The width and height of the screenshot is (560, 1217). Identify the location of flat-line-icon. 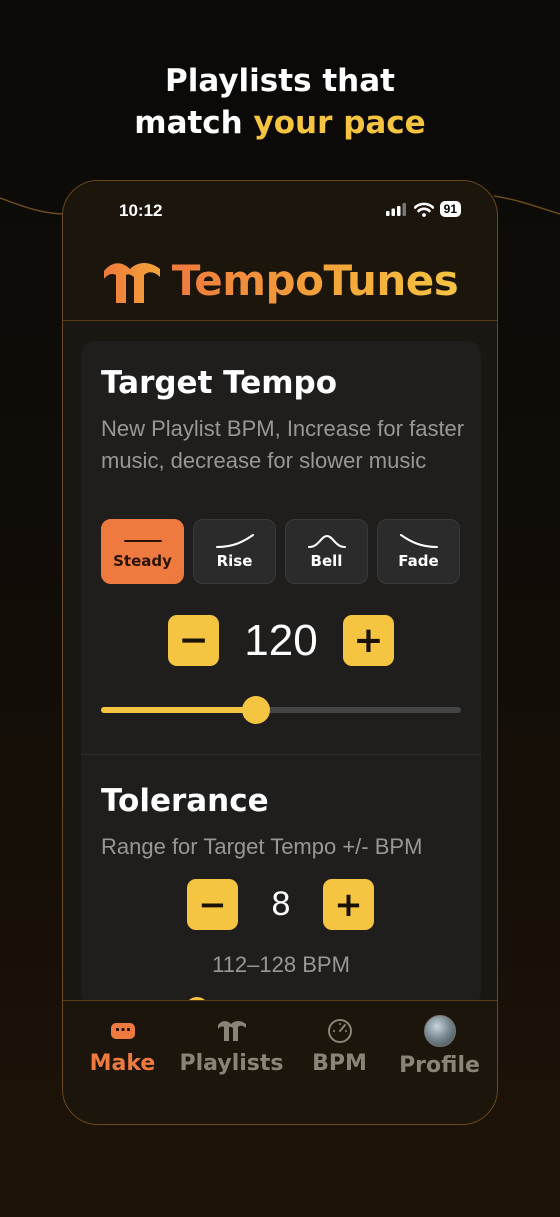
(142, 540).